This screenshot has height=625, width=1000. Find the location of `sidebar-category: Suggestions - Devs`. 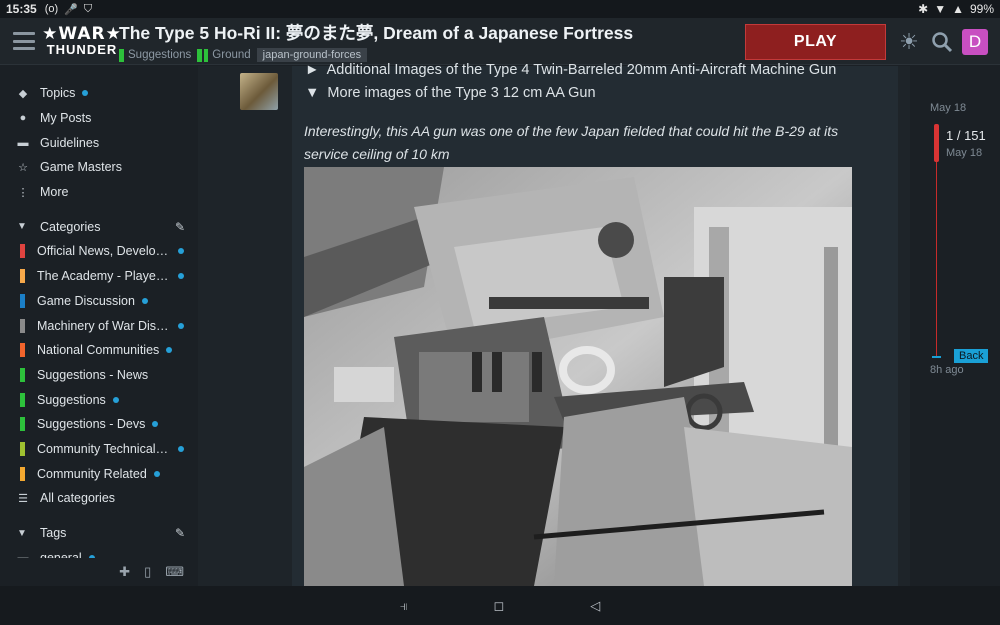

sidebar-category: Suggestions - Devs is located at coordinates (99, 424).